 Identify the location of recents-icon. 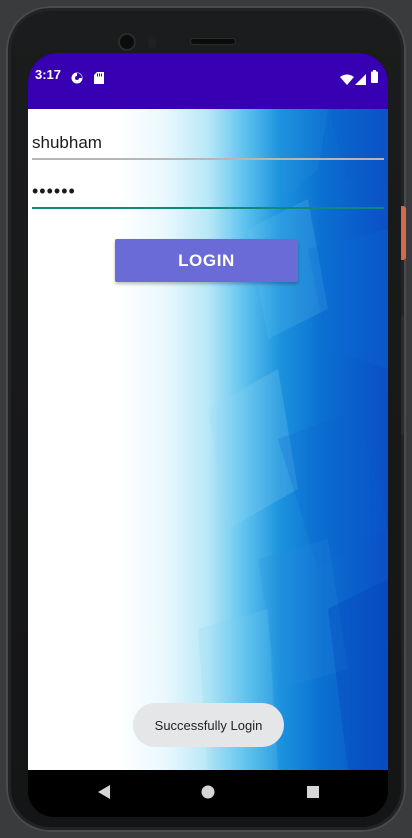
(313, 794).